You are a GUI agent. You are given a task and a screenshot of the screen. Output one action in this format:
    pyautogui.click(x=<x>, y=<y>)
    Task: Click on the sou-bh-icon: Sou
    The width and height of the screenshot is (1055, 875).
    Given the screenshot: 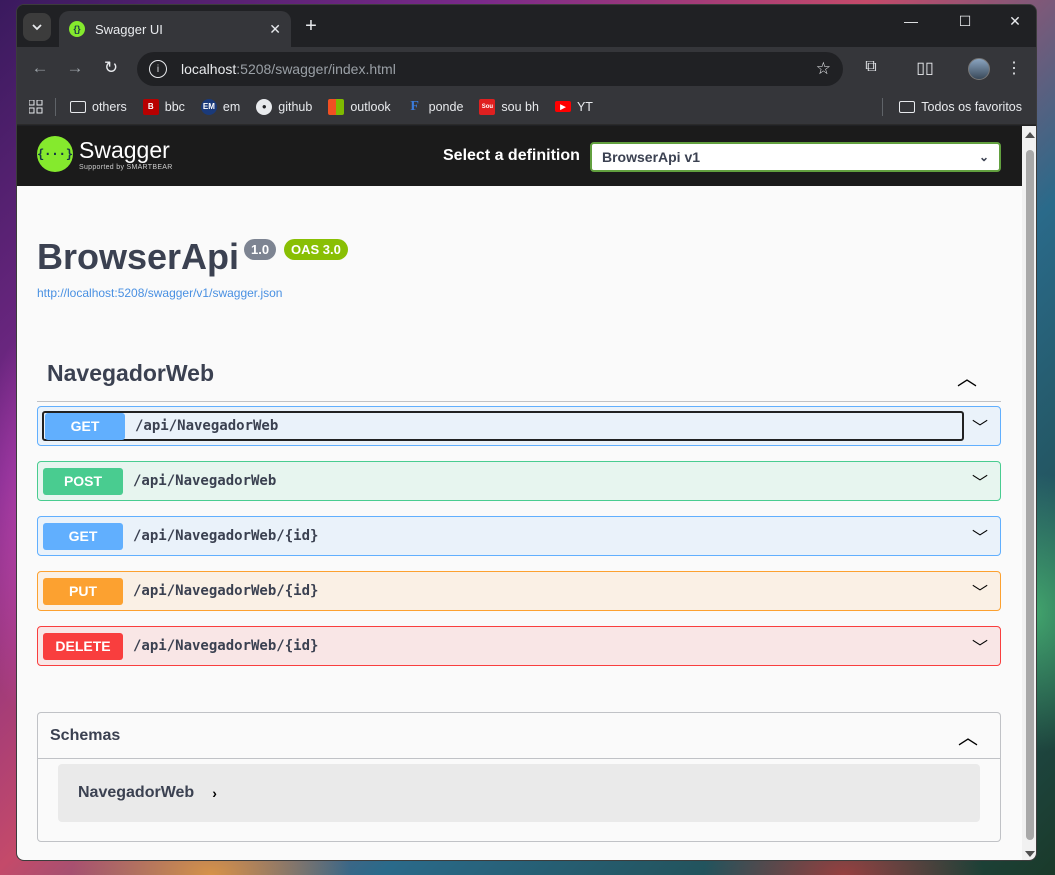 What is the action you would take?
    pyautogui.click(x=487, y=106)
    